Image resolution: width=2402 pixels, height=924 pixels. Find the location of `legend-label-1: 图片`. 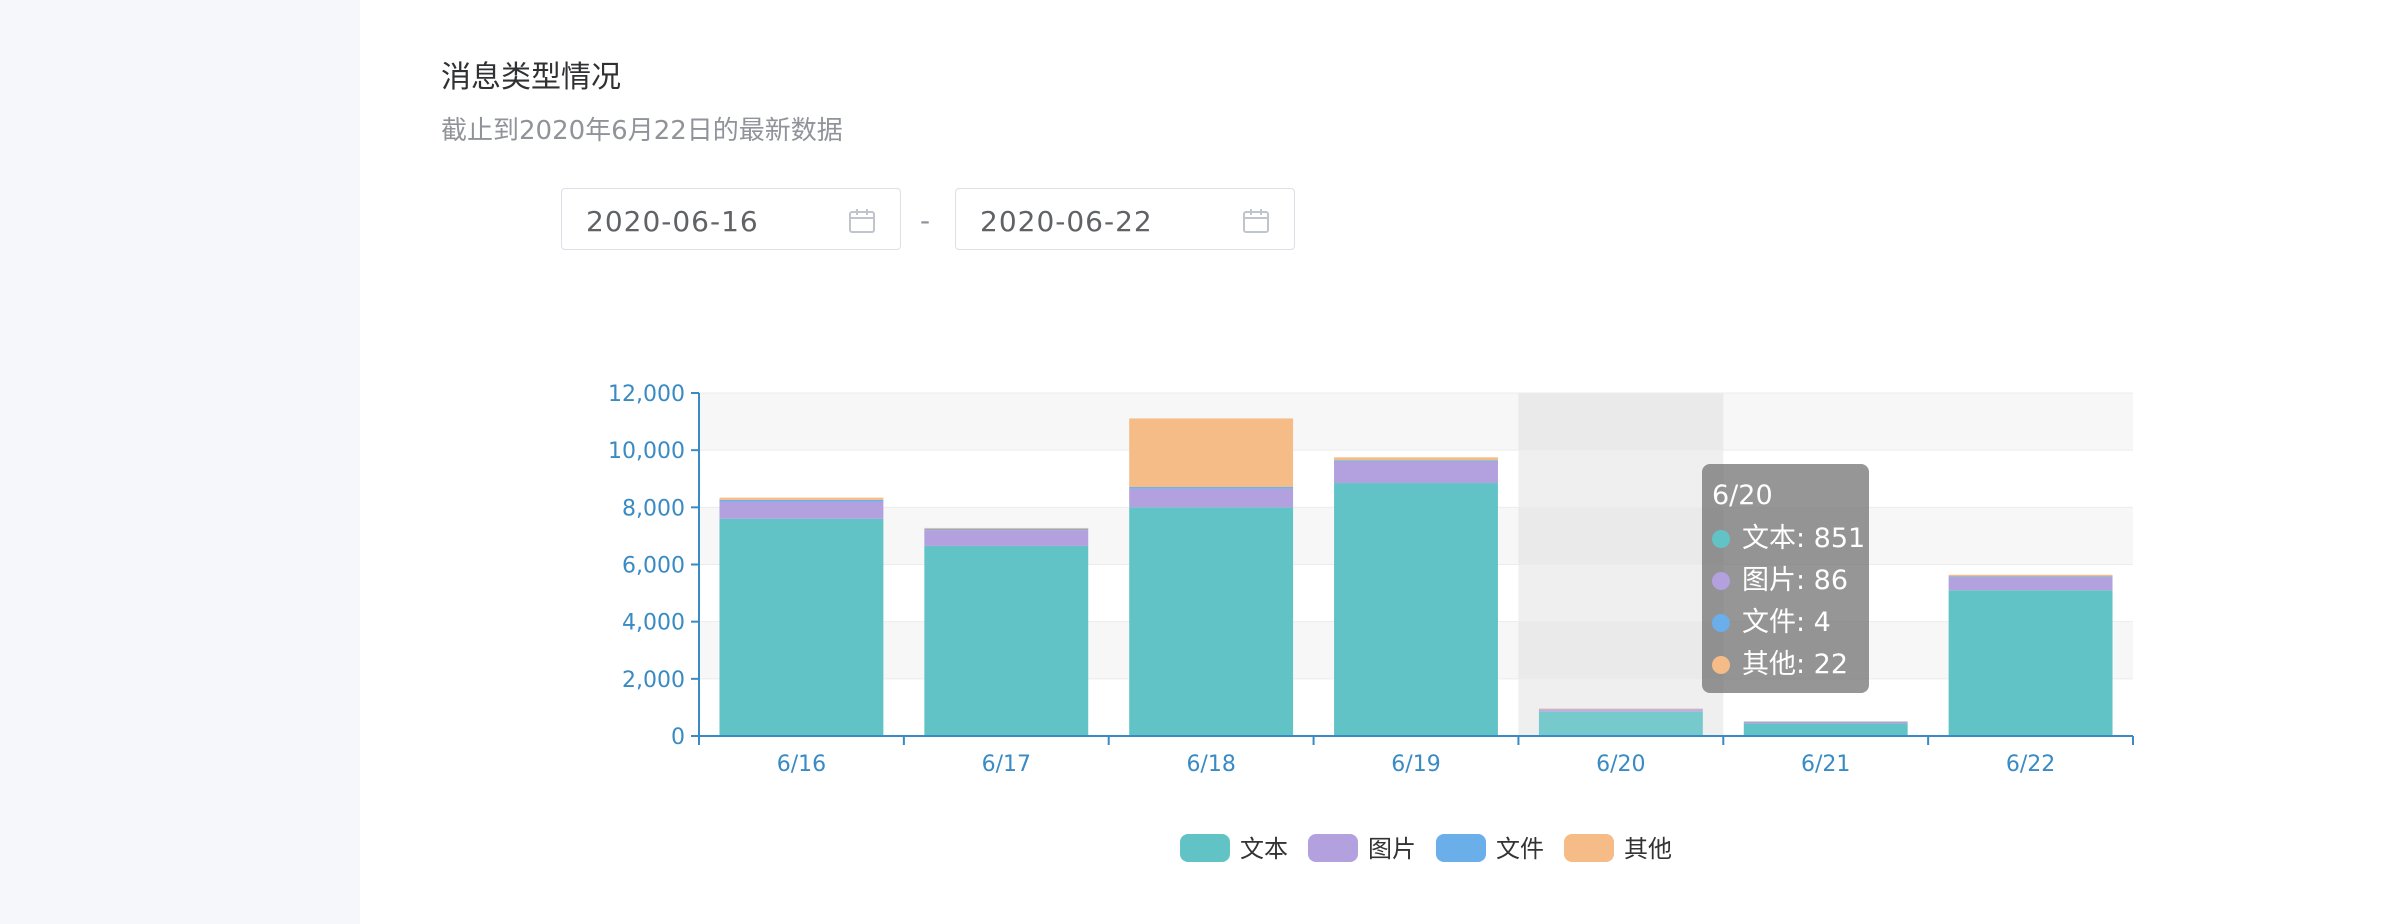

legend-label-1: 图片 is located at coordinates (1392, 849).